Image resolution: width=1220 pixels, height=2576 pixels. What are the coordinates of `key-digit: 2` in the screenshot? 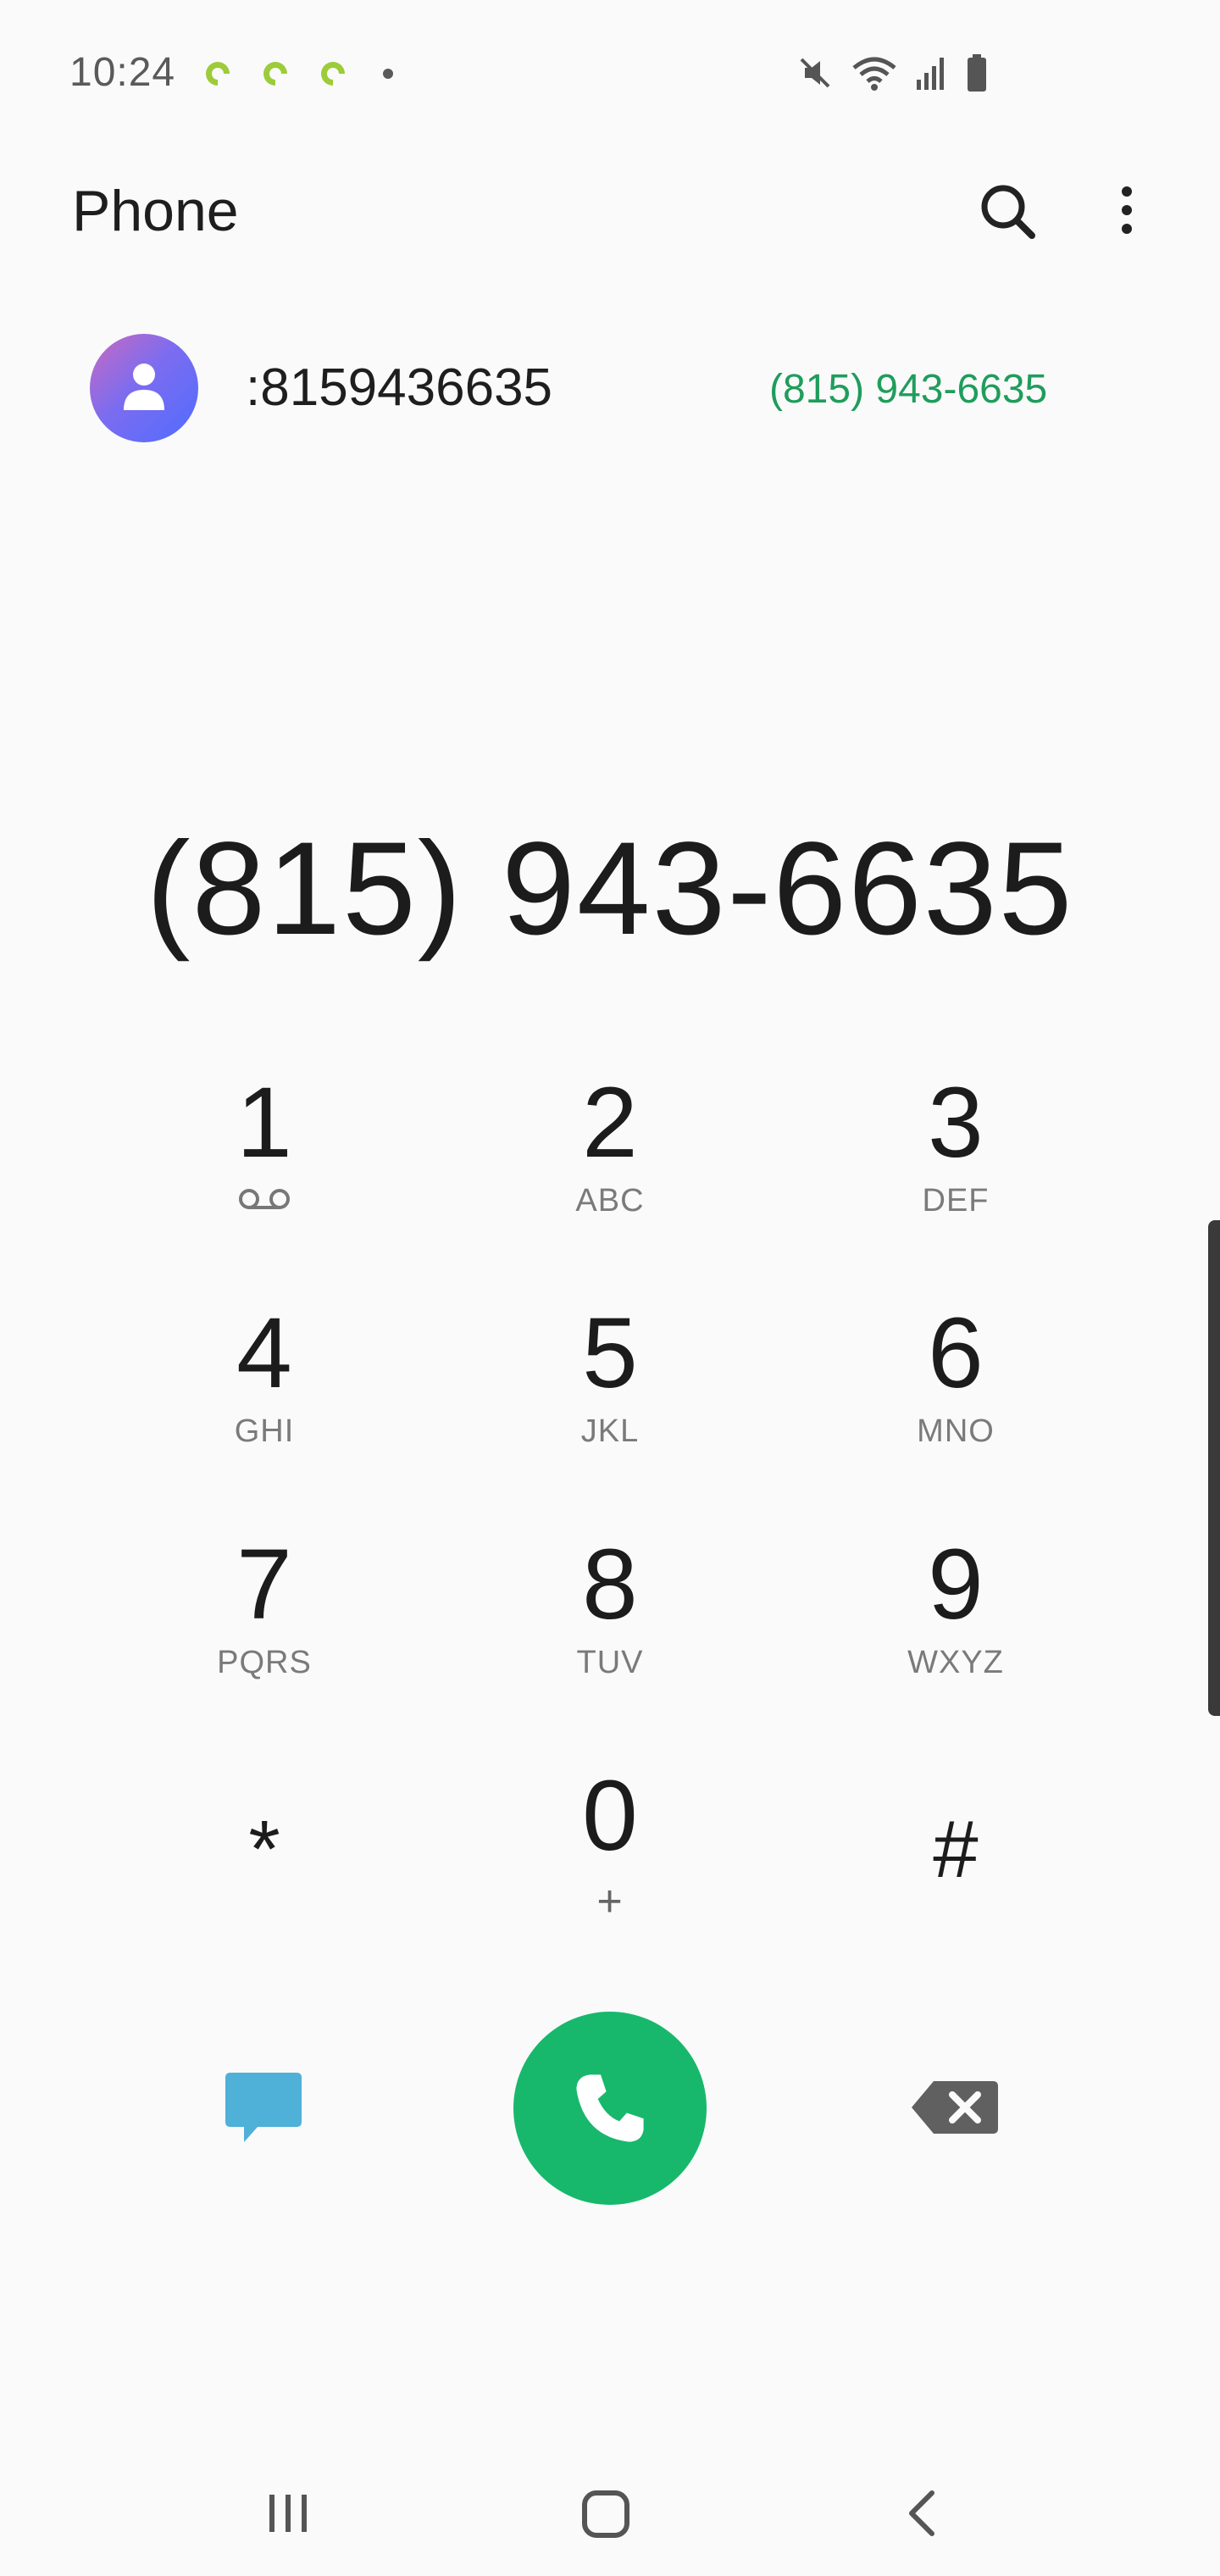 It's located at (610, 1123).